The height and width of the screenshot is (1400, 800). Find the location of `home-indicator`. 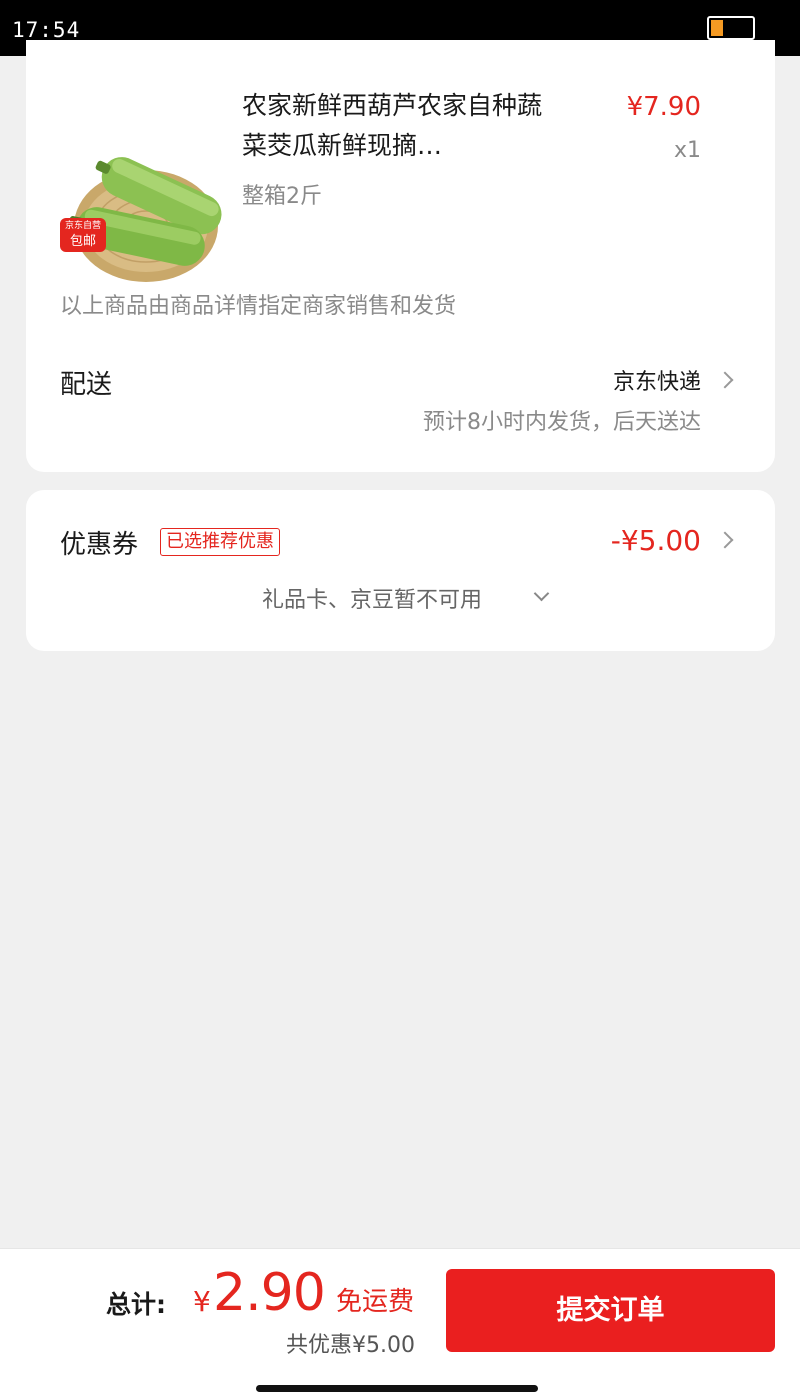

home-indicator is located at coordinates (397, 1388).